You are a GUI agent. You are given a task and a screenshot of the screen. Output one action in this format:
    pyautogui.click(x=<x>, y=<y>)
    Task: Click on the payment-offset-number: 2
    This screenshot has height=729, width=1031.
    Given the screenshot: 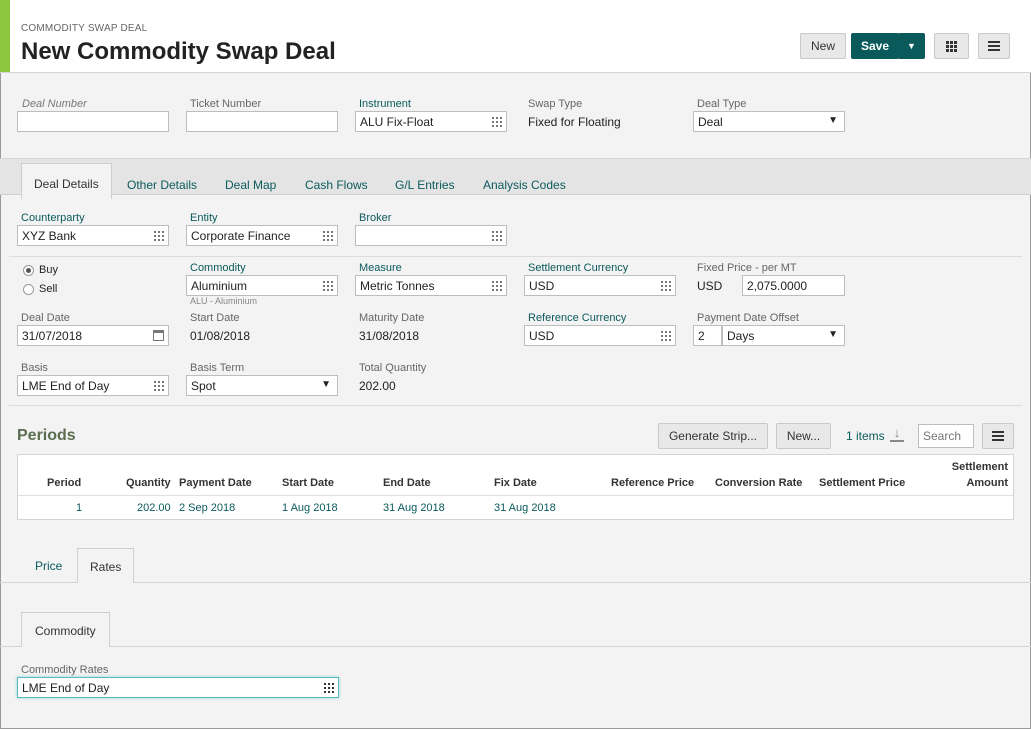 What is the action you would take?
    pyautogui.click(x=707, y=335)
    